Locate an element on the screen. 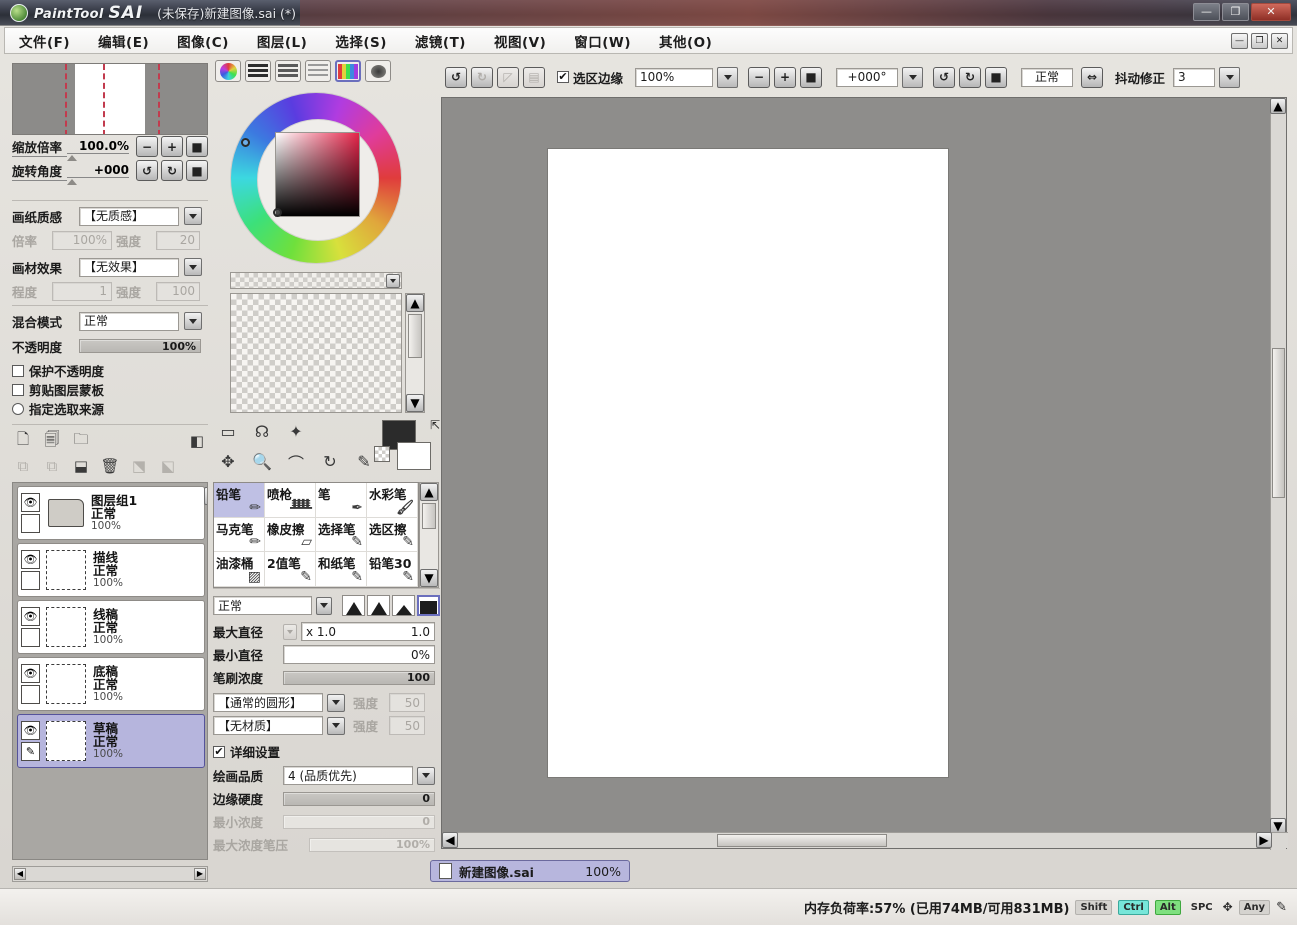  canvas-zoom-reset-button: ■ is located at coordinates (811, 77).